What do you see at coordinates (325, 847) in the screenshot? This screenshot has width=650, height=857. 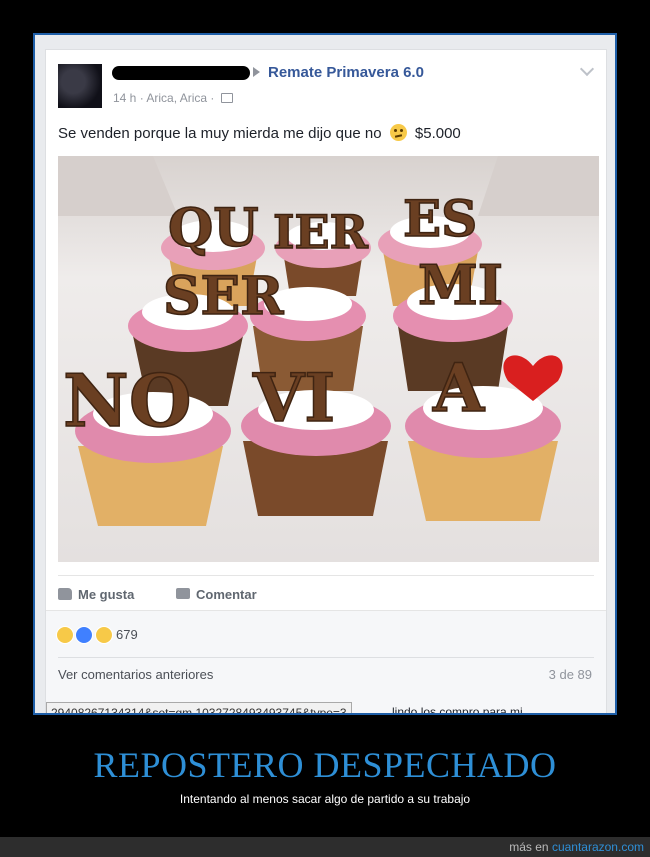 I see `footer-bar: más en cuantarazon.com` at bounding box center [325, 847].